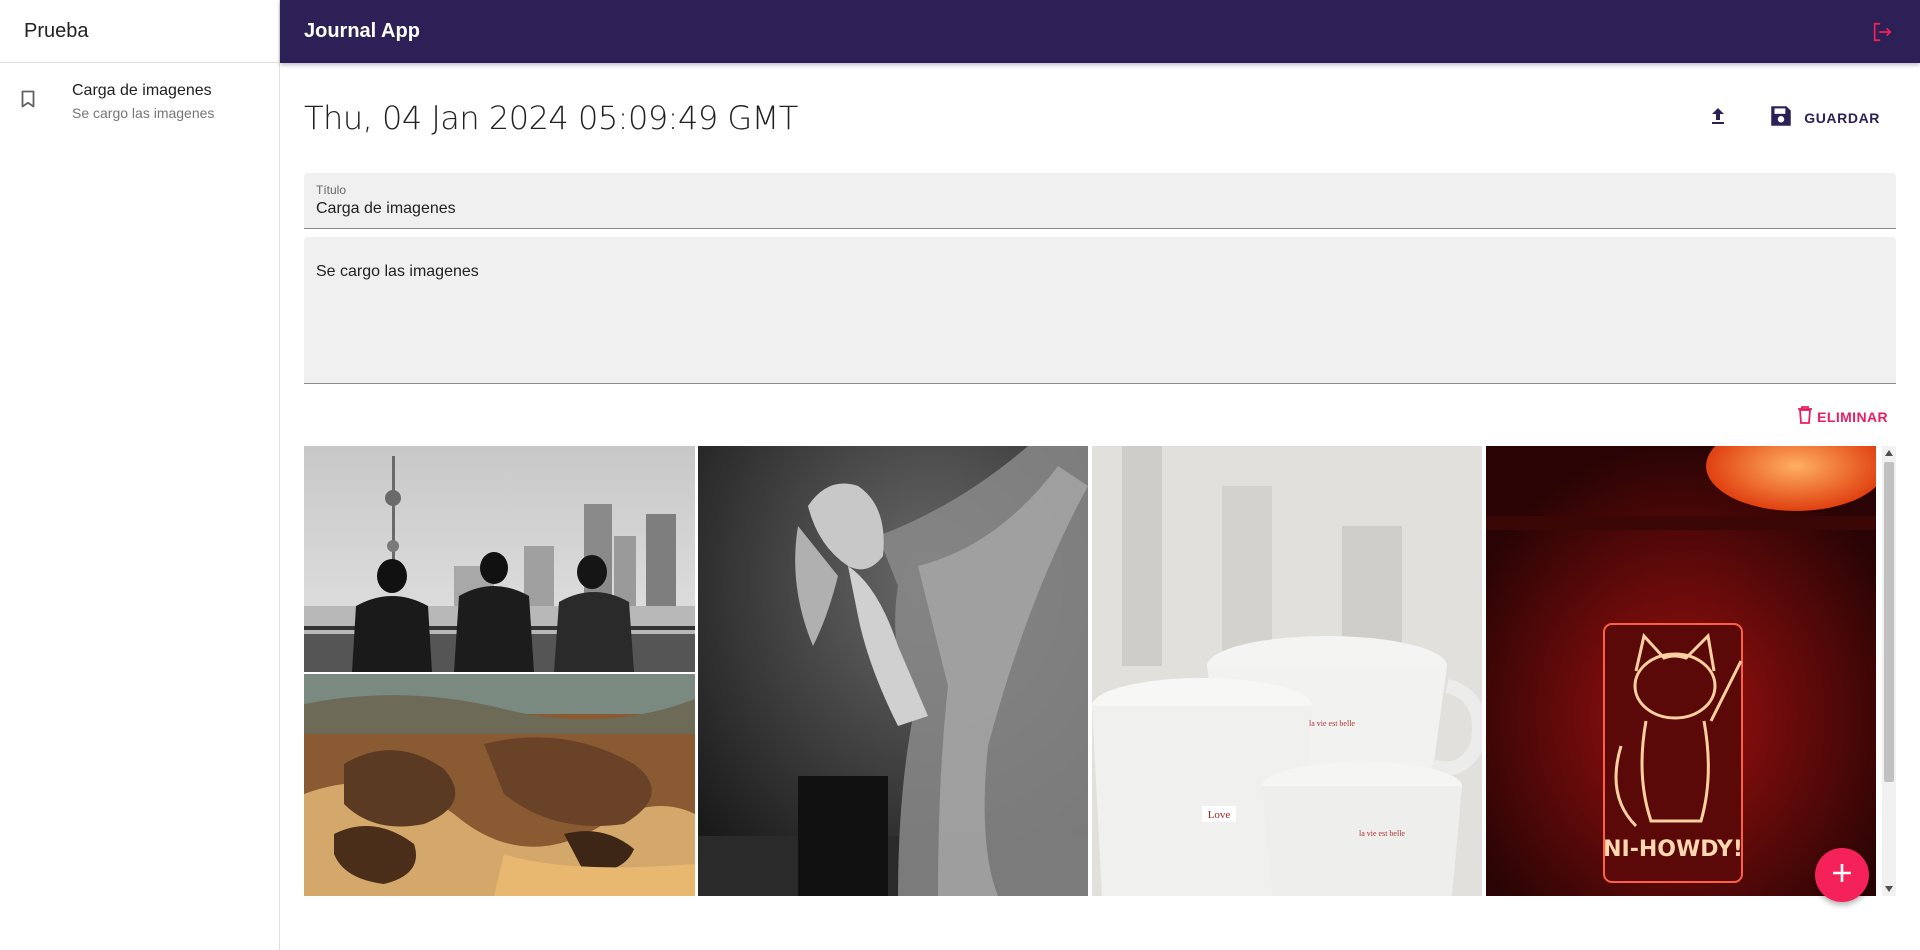 The image size is (1920, 950). I want to click on sidebar-item-subtitle: Se cargo las imagenes, so click(143, 113).